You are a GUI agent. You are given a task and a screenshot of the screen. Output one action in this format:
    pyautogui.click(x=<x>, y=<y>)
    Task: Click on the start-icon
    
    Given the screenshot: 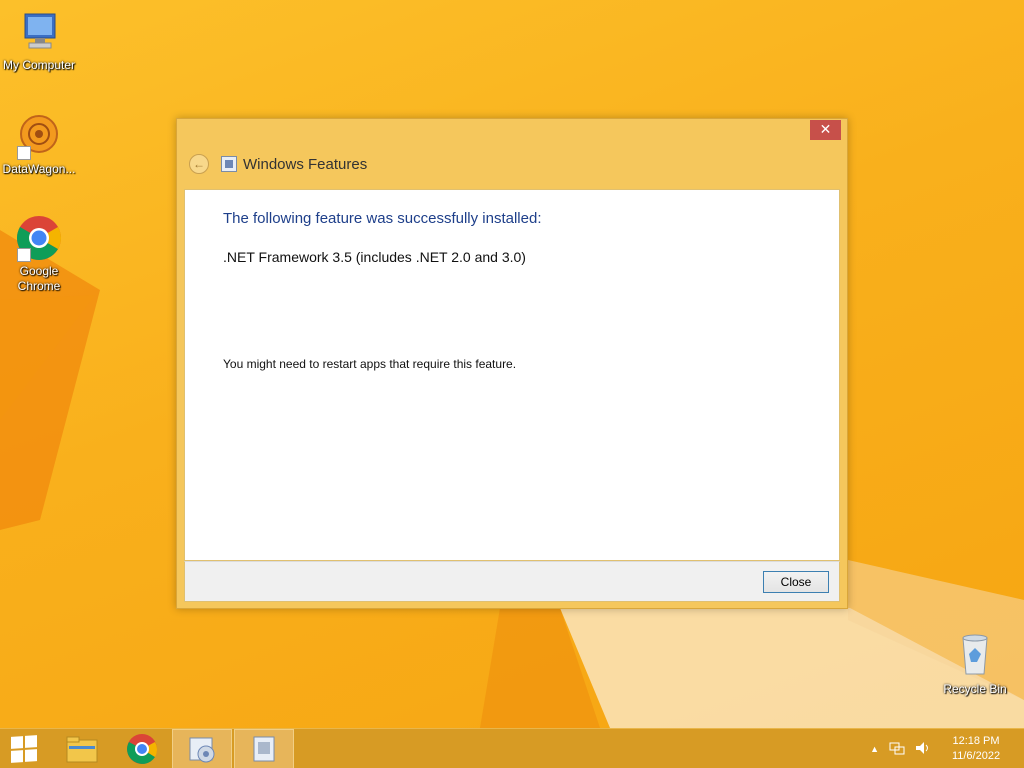 What is the action you would take?
    pyautogui.click(x=24, y=748)
    